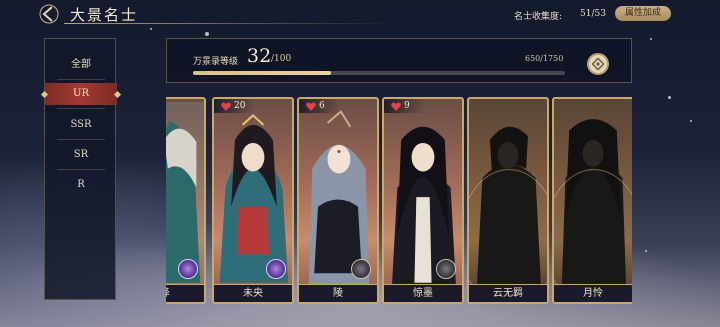 The height and width of the screenshot is (327, 720). What do you see at coordinates (593, 14) in the screenshot?
I see `collection-value: 51/53` at bounding box center [593, 14].